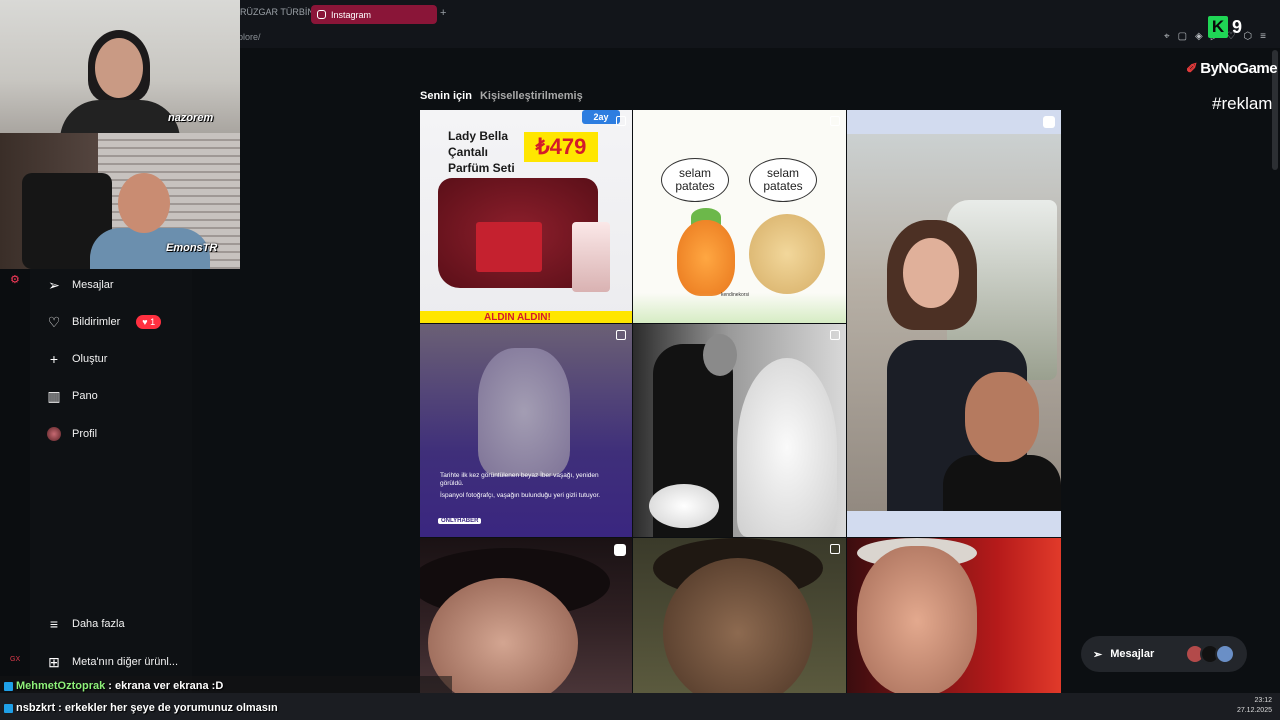  What do you see at coordinates (1254, 710) in the screenshot?
I see `date: 27.12.2025` at bounding box center [1254, 710].